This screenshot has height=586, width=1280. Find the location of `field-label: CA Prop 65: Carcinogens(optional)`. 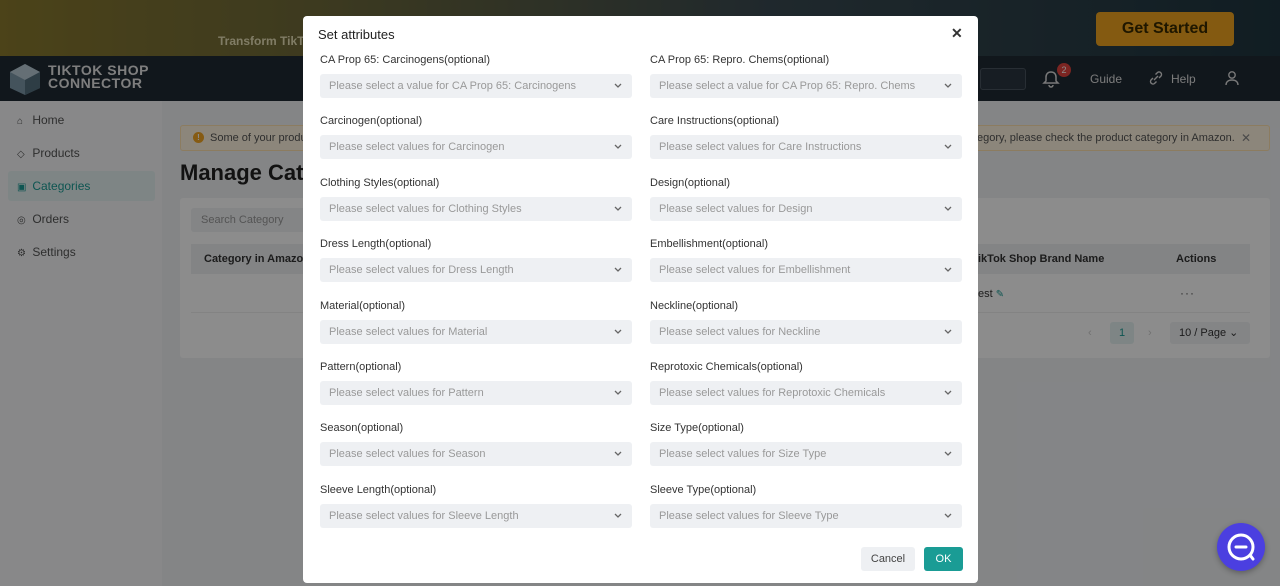

field-label: CA Prop 65: Carcinogens(optional) is located at coordinates (405, 60).